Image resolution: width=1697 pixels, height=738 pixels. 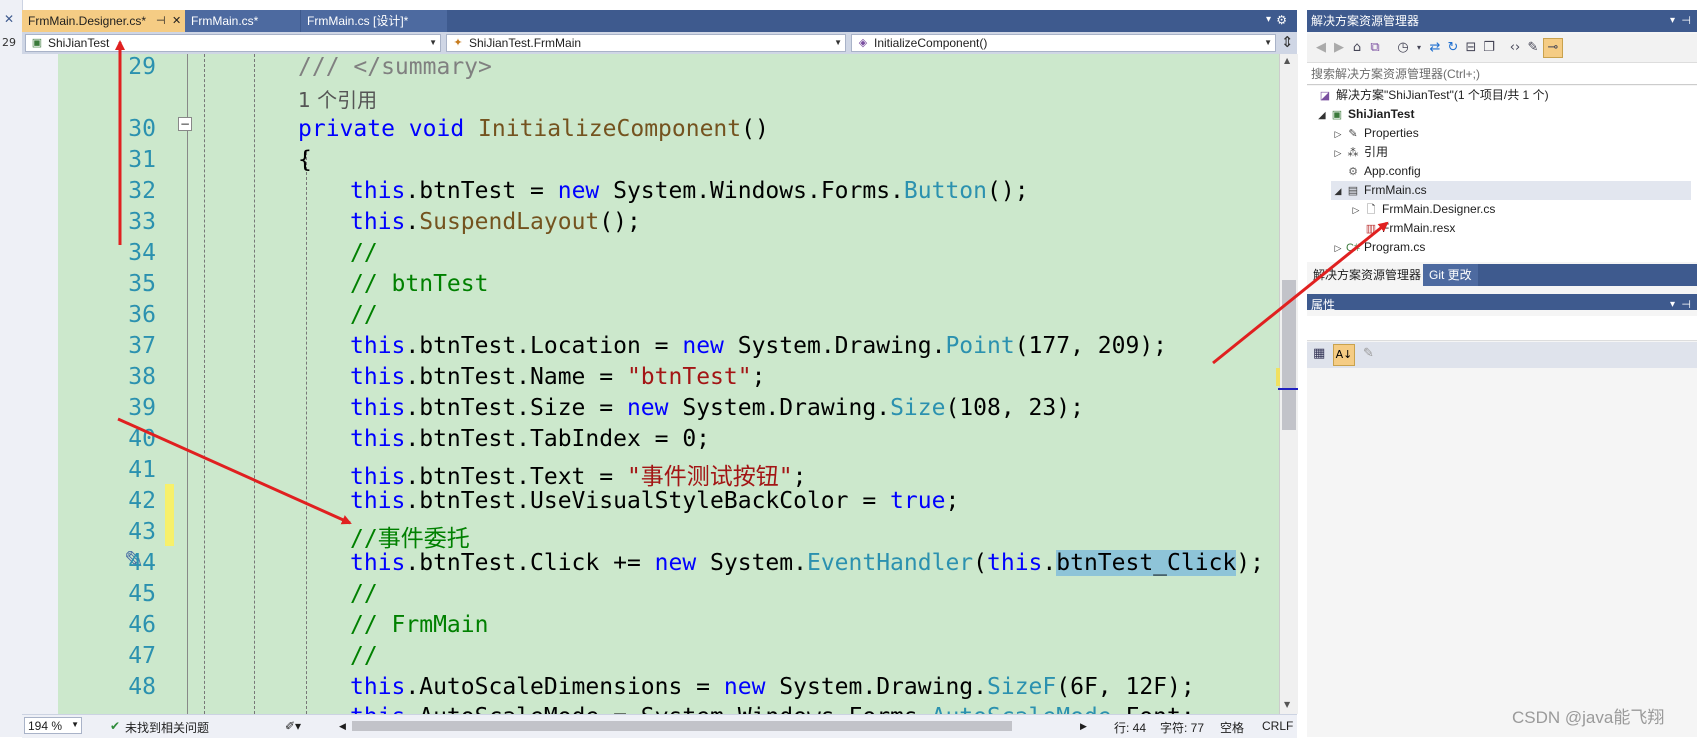 What do you see at coordinates (364, 253) in the screenshot?
I see `code-line-34: //` at bounding box center [364, 253].